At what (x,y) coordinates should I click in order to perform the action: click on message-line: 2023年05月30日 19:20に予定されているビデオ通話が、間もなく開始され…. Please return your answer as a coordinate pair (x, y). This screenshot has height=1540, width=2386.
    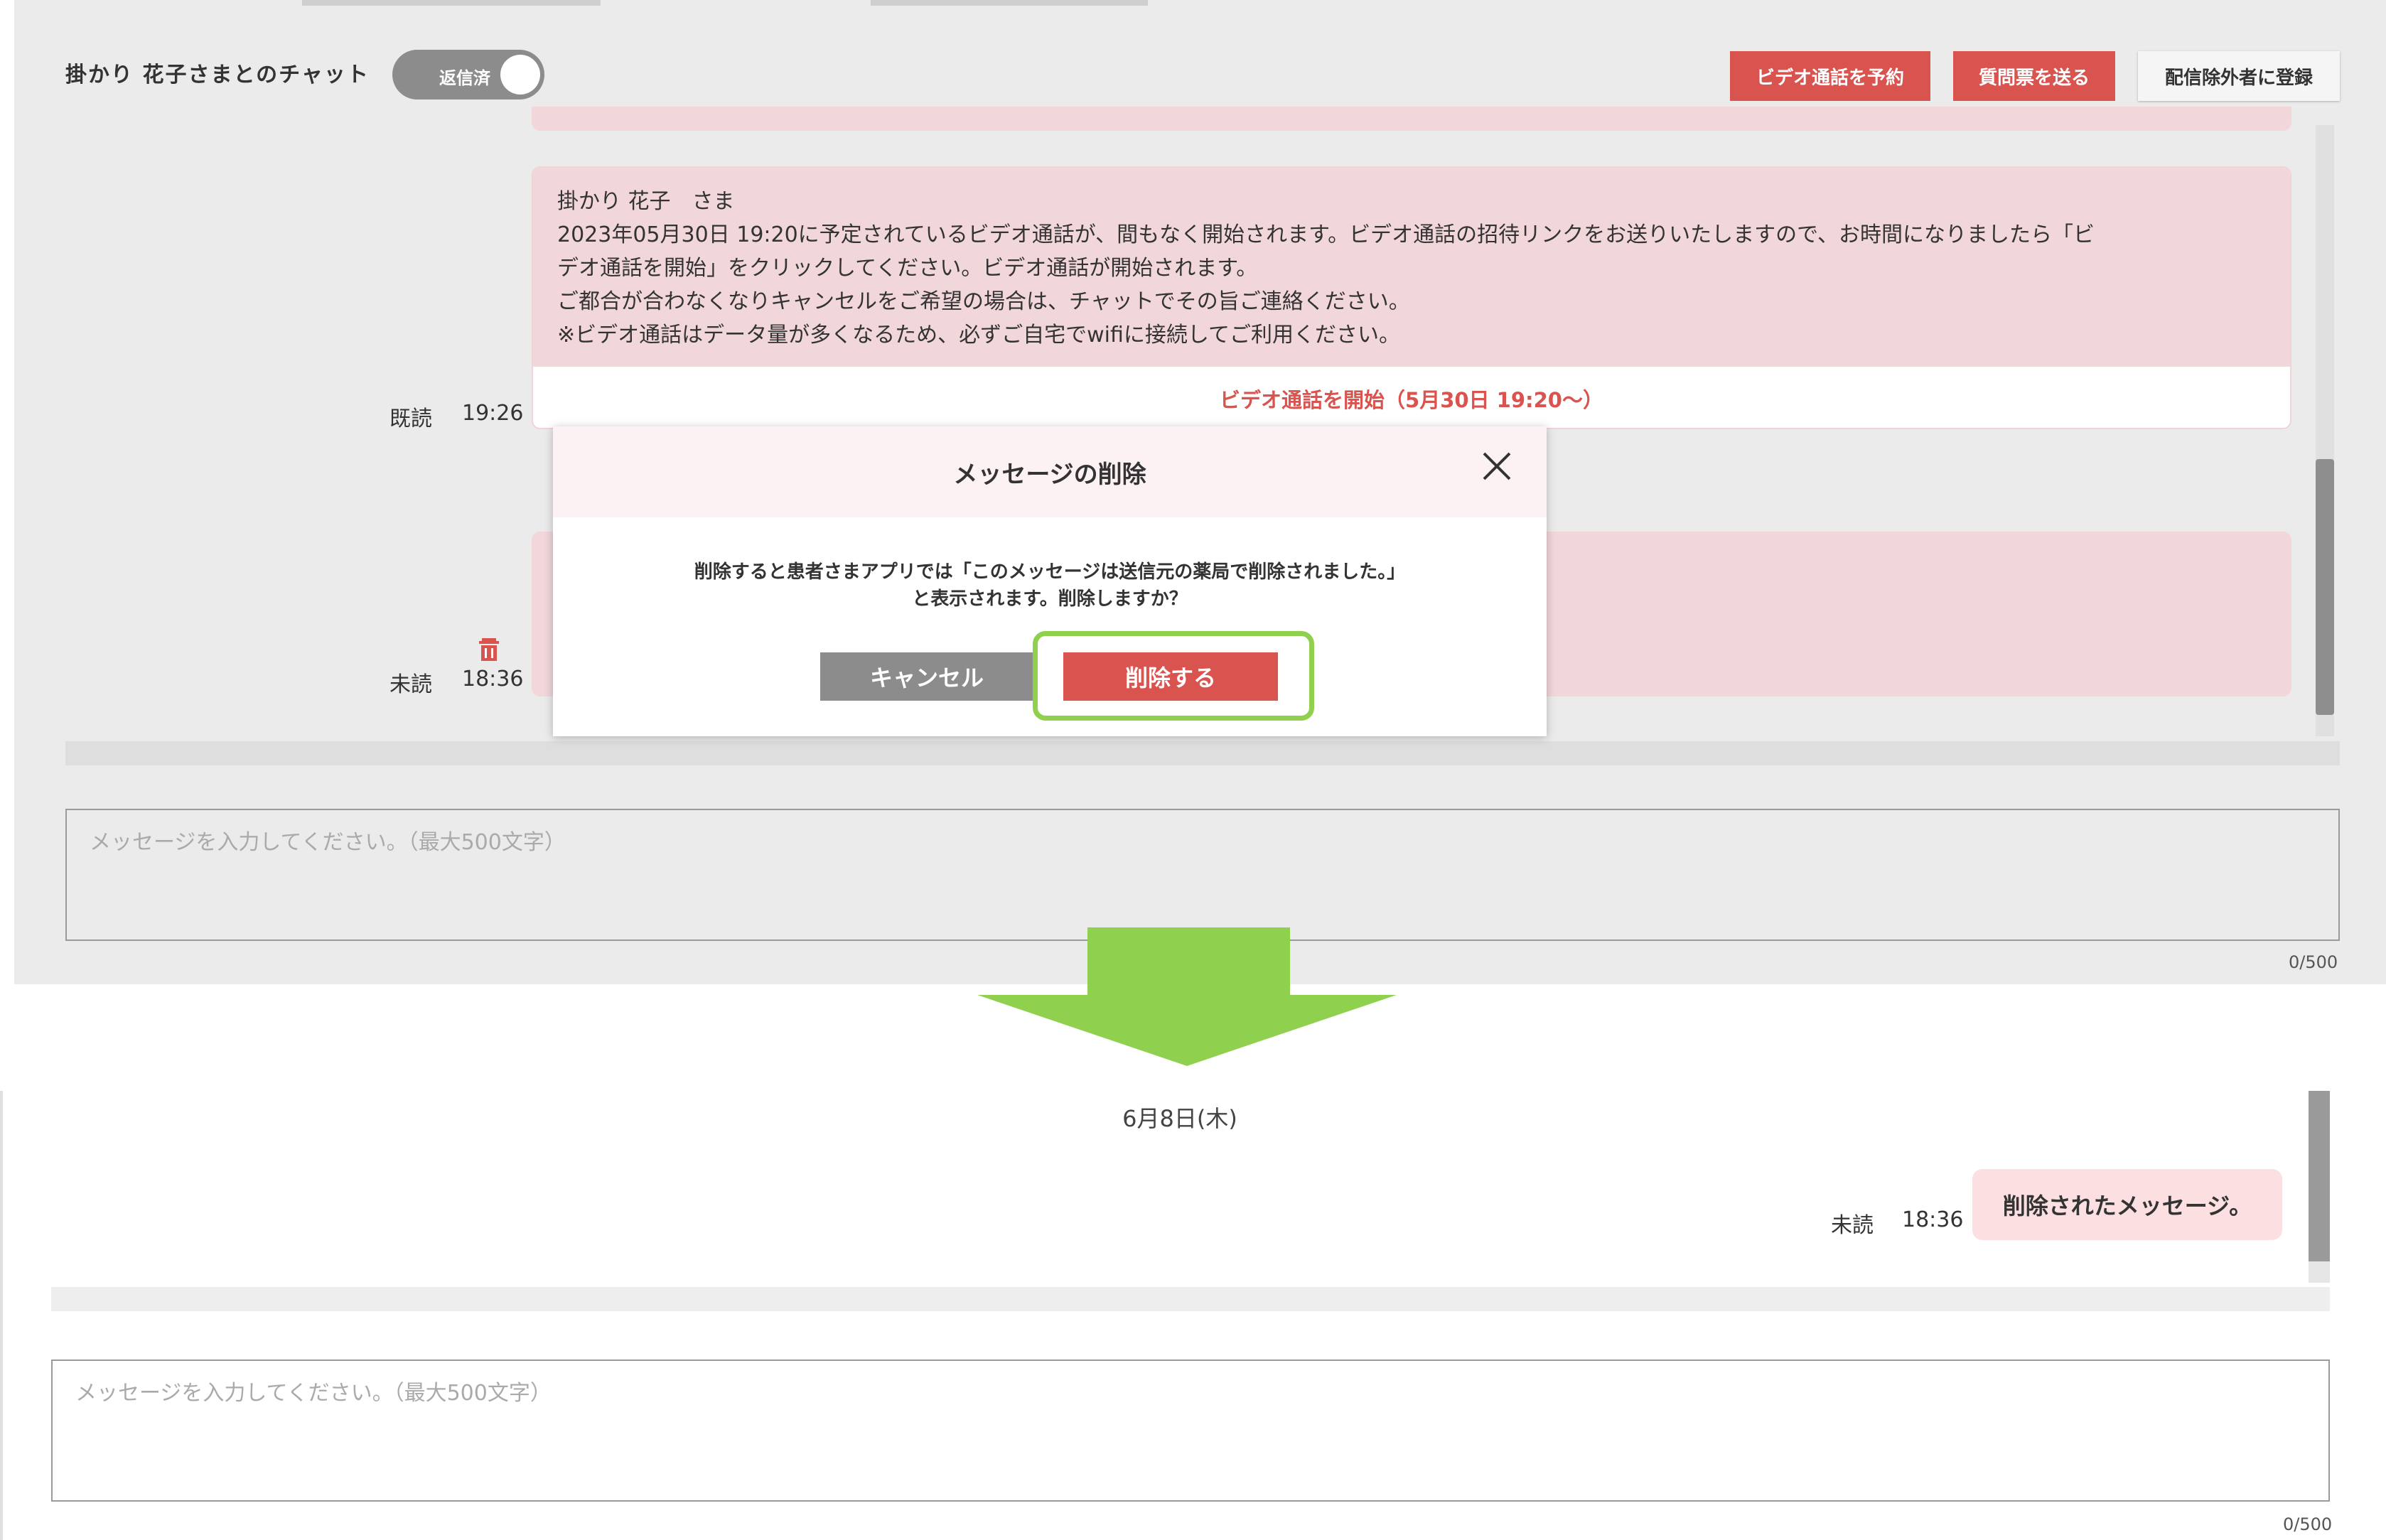
    Looking at the image, I should click on (1326, 235).